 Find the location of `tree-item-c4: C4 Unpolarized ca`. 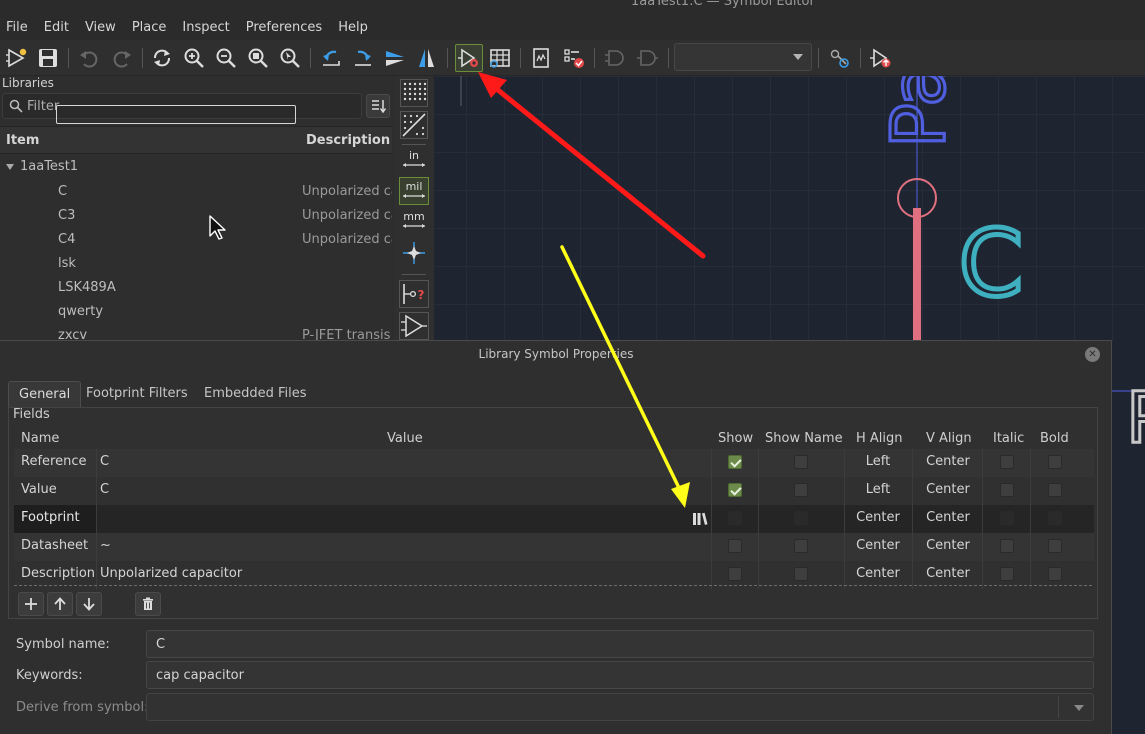

tree-item-c4: C4 Unpolarized ca is located at coordinates (196, 240).